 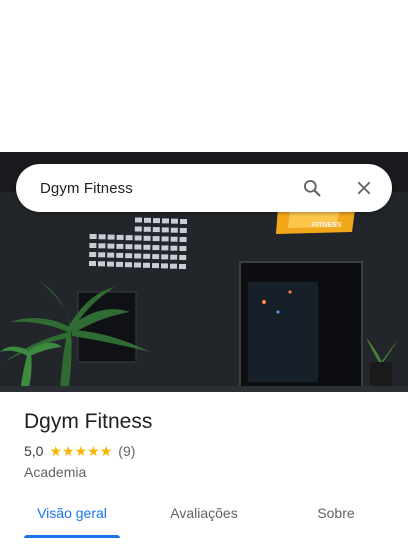 I want to click on place-info: Dgym Fitness 5,0 ★ ★ ★ ★ ★ (9) Academia, so click(x=204, y=444).